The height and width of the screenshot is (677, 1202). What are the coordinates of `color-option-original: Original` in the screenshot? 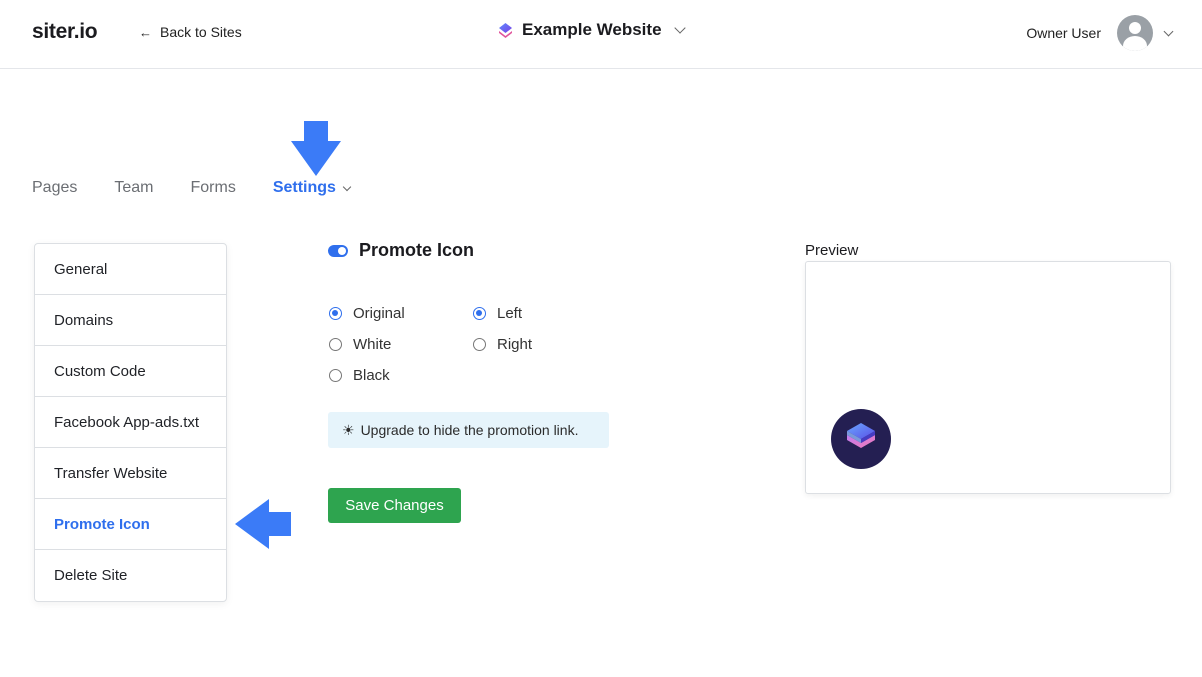 It's located at (367, 313).